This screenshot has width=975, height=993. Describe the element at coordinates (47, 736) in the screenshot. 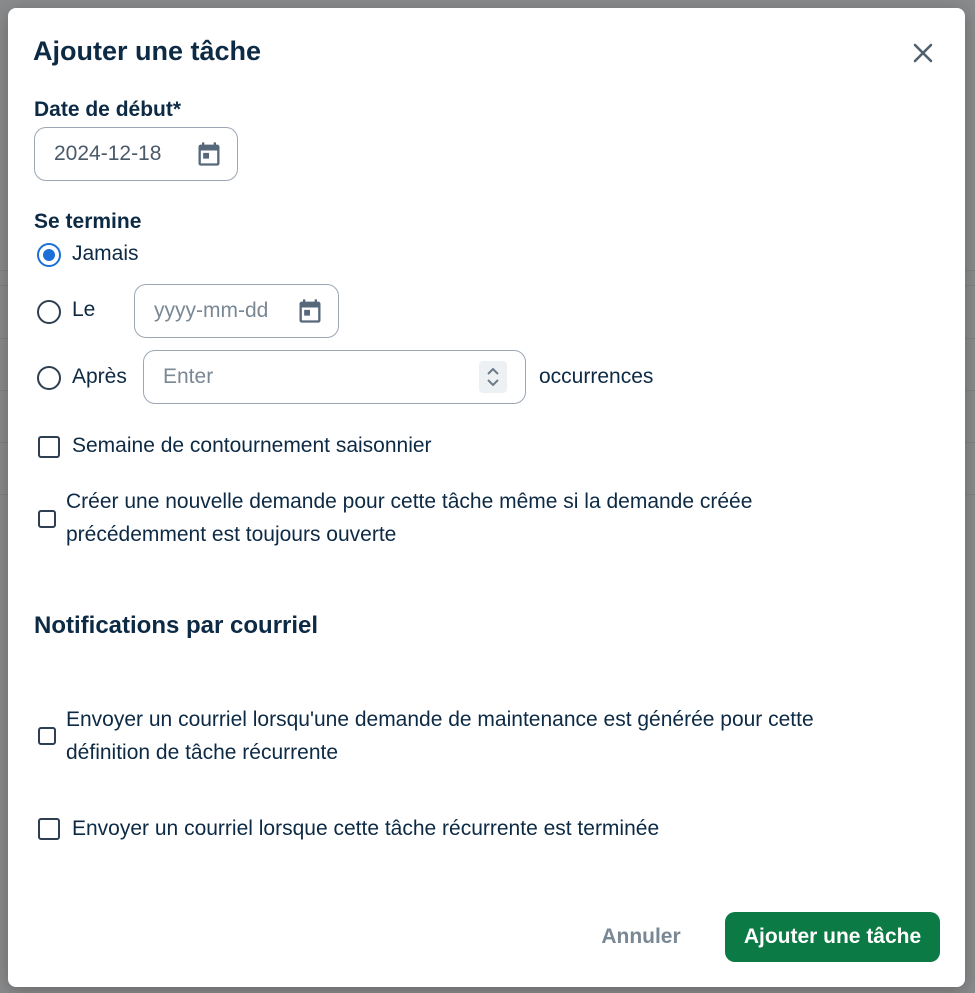

I see `notify-generated-checkbox` at that location.